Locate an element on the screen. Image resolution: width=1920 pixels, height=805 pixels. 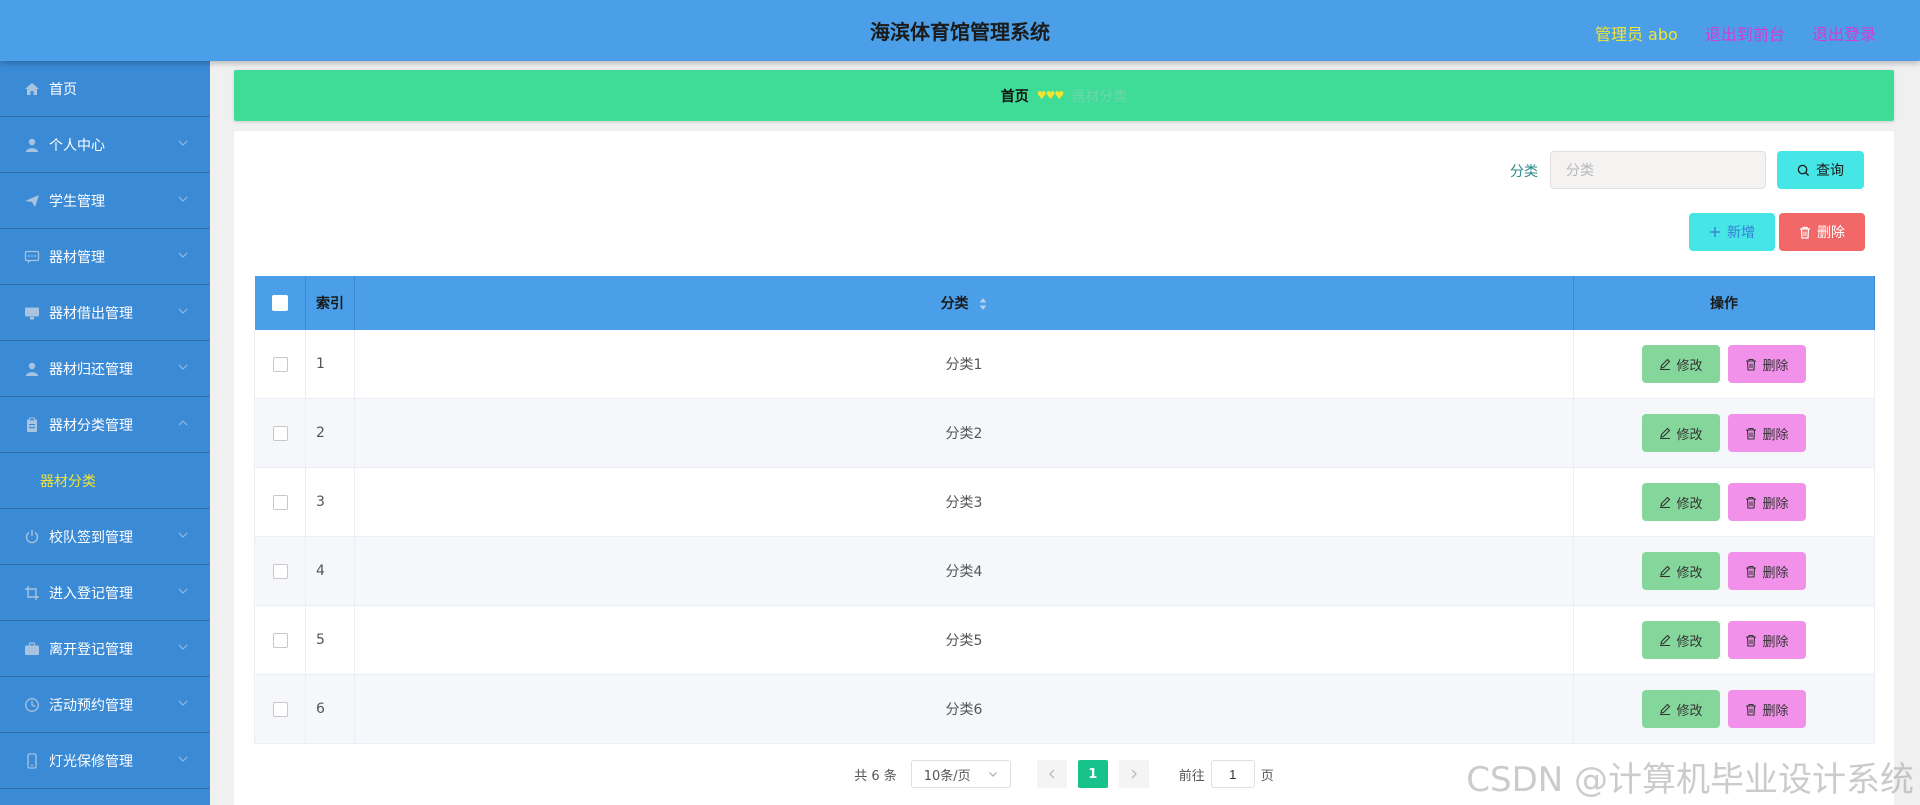
sidebar-item-equipment-loan: 器材借出管理 is located at coordinates (105, 313).